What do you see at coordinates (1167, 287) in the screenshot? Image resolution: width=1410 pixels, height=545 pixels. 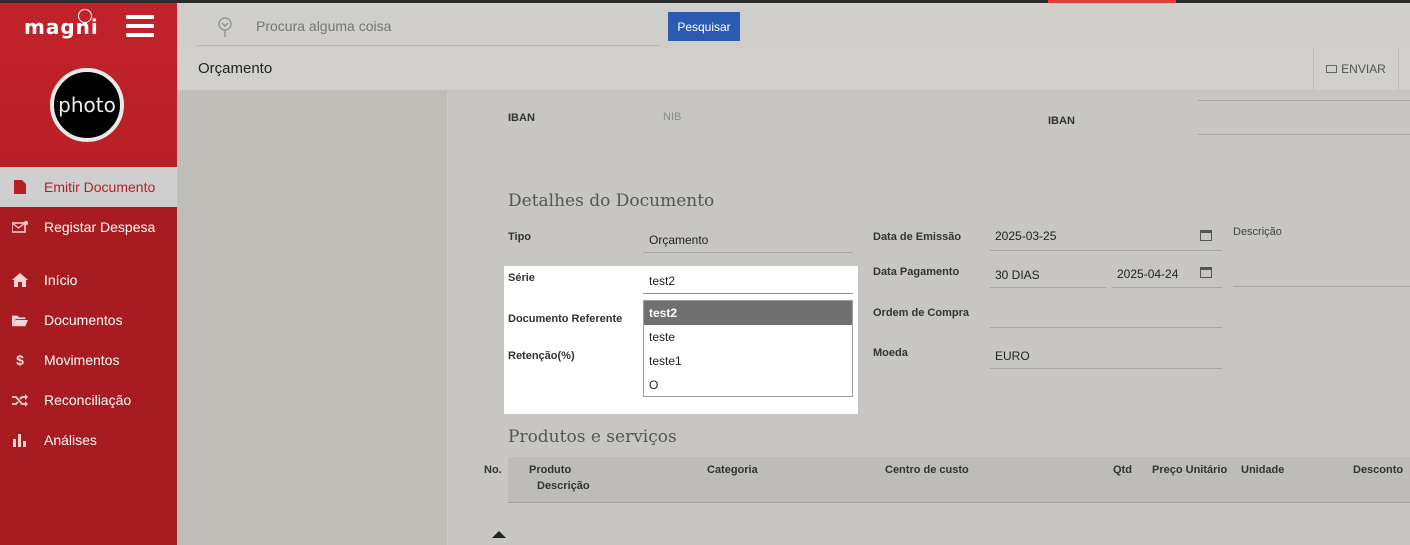 I see `data-pagamento-underline` at bounding box center [1167, 287].